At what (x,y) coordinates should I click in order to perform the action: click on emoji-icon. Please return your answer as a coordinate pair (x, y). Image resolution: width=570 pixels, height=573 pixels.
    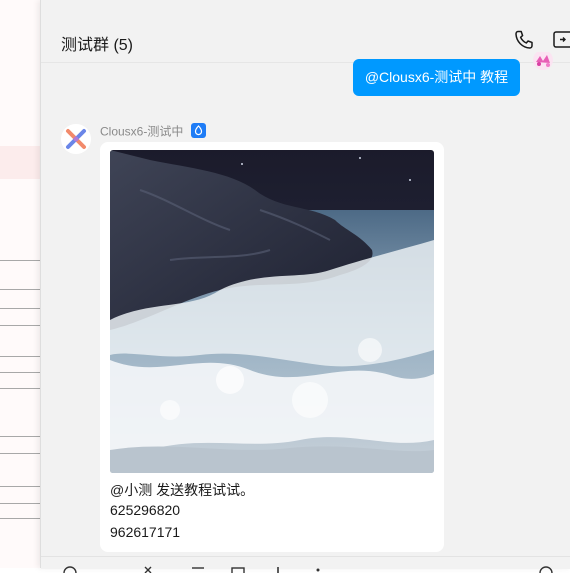
    Looking at the image, I should click on (70, 569).